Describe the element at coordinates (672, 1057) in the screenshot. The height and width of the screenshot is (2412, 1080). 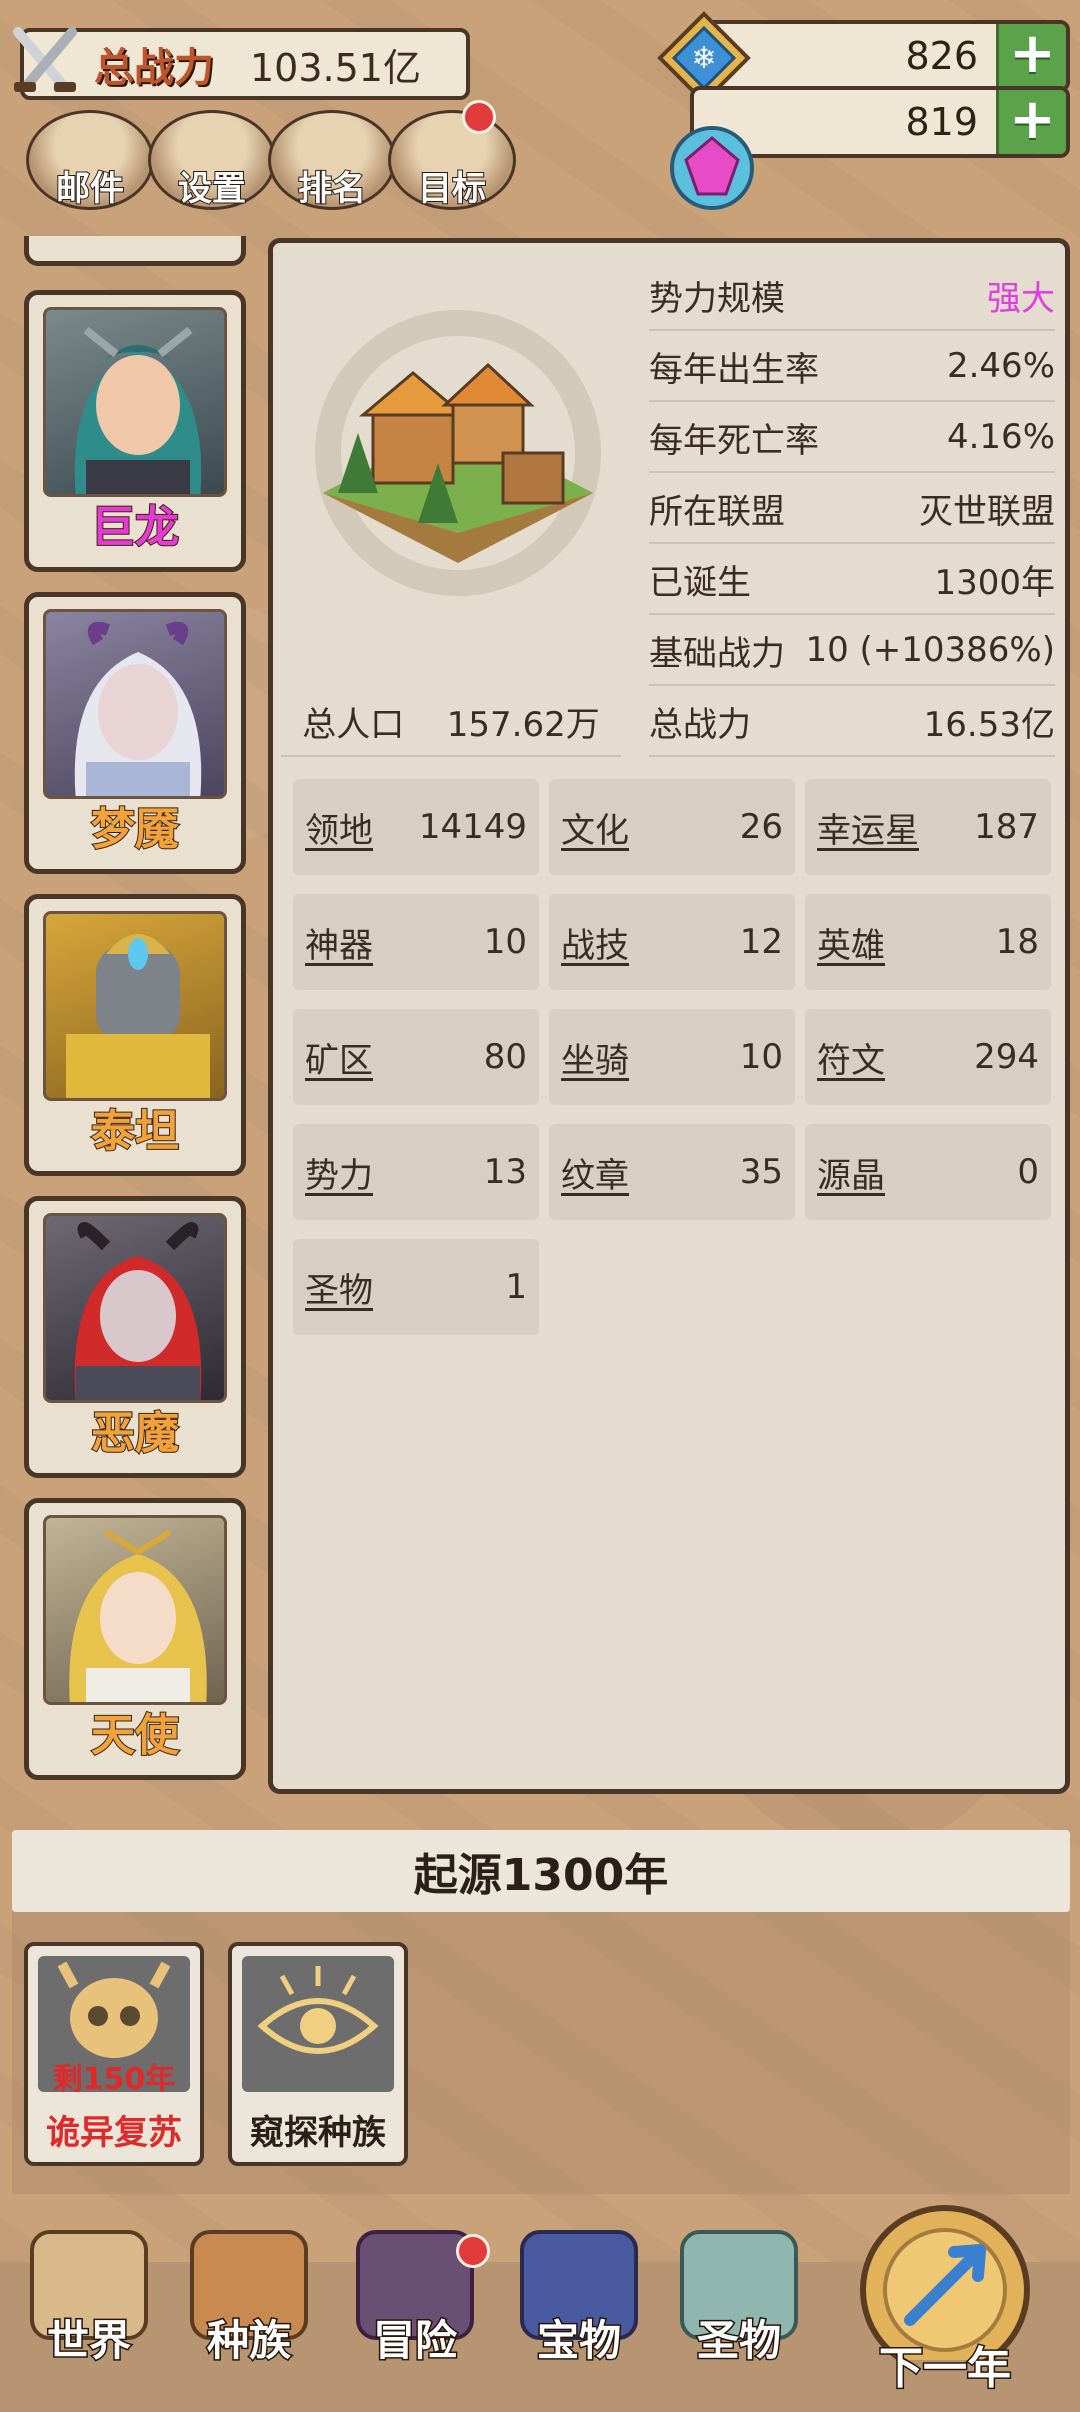
I see `attr-mount: 坐骑 10` at that location.